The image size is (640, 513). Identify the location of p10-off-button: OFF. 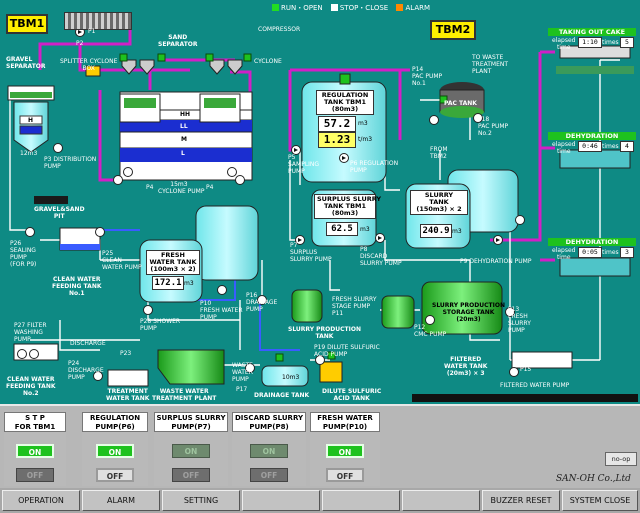
(345, 475).